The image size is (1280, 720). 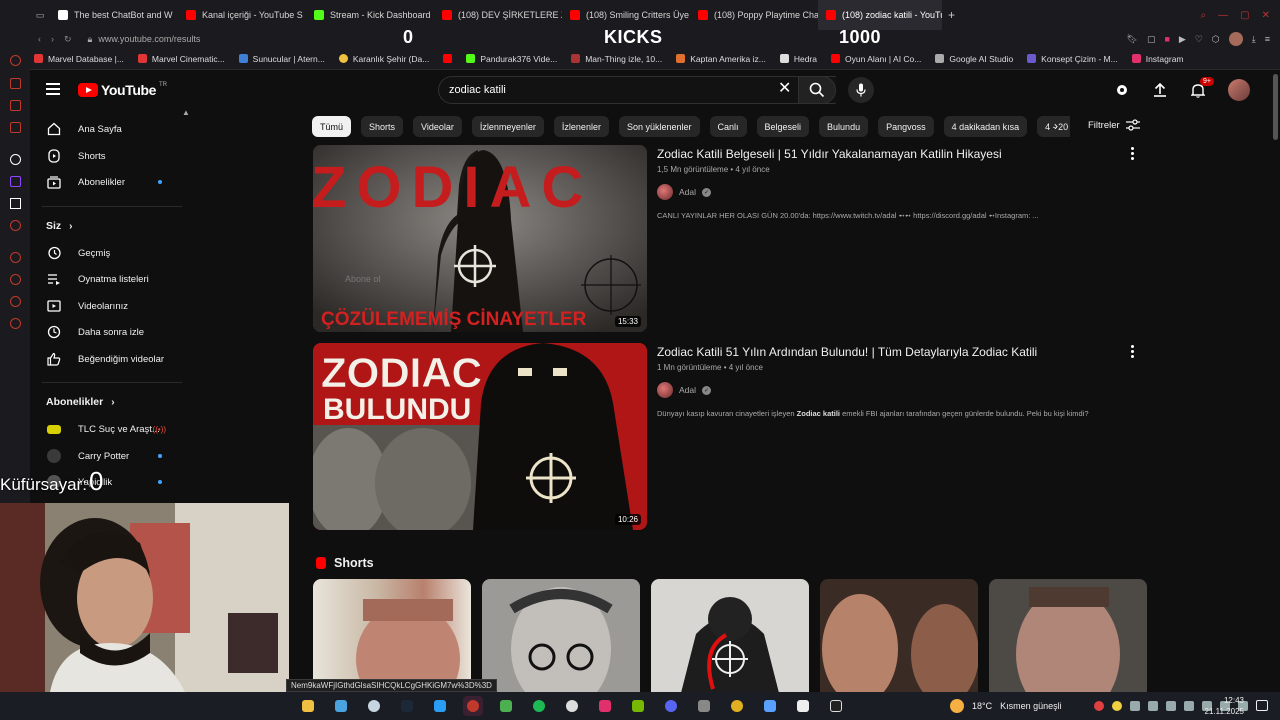 I want to click on extensions-icon: ⬡, so click(x=1216, y=39).